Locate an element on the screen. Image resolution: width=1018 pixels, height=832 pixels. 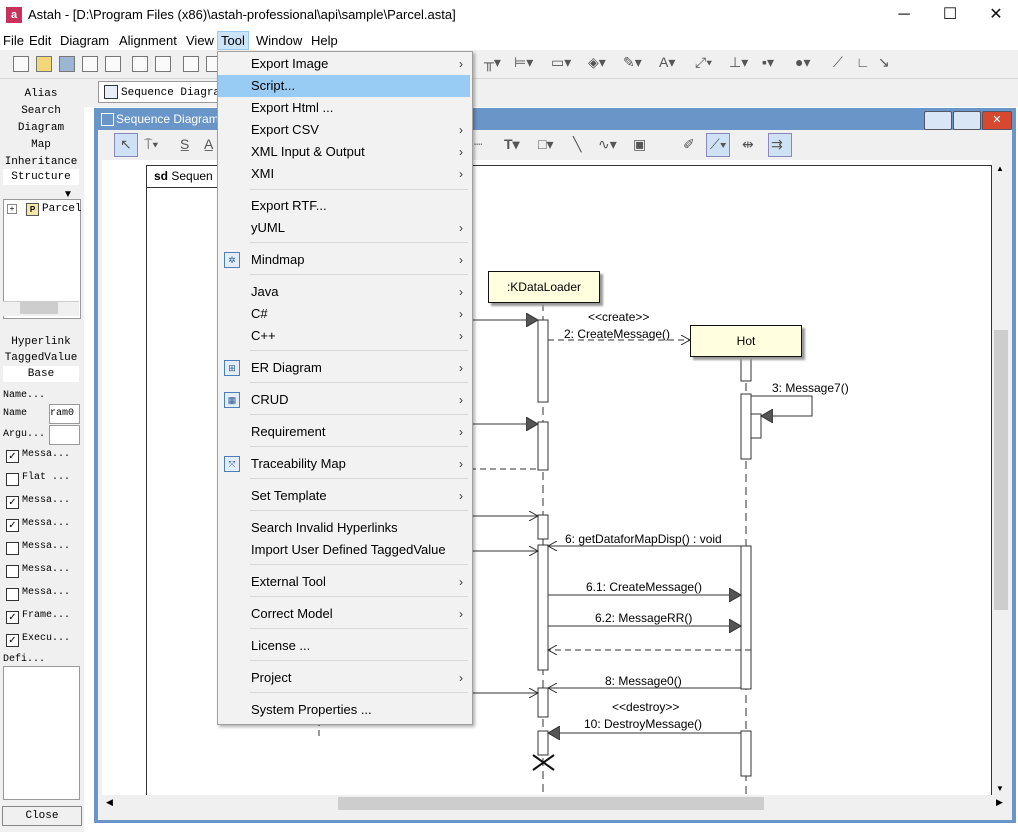
tool-menu-item-er-diagram: ⊞ ER Diagram › is located at coordinates (344, 368).